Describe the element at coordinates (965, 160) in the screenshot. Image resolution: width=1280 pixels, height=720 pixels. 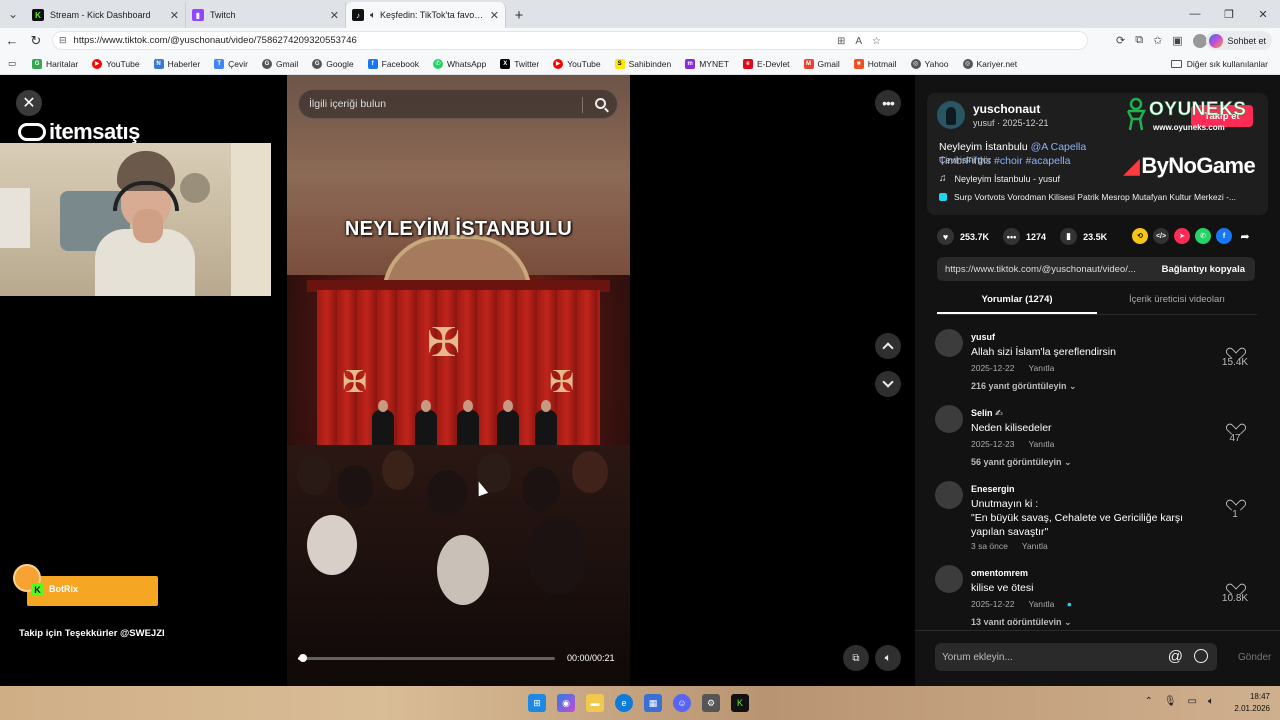
I see `see-translation-link: Çevirisini gör` at that location.